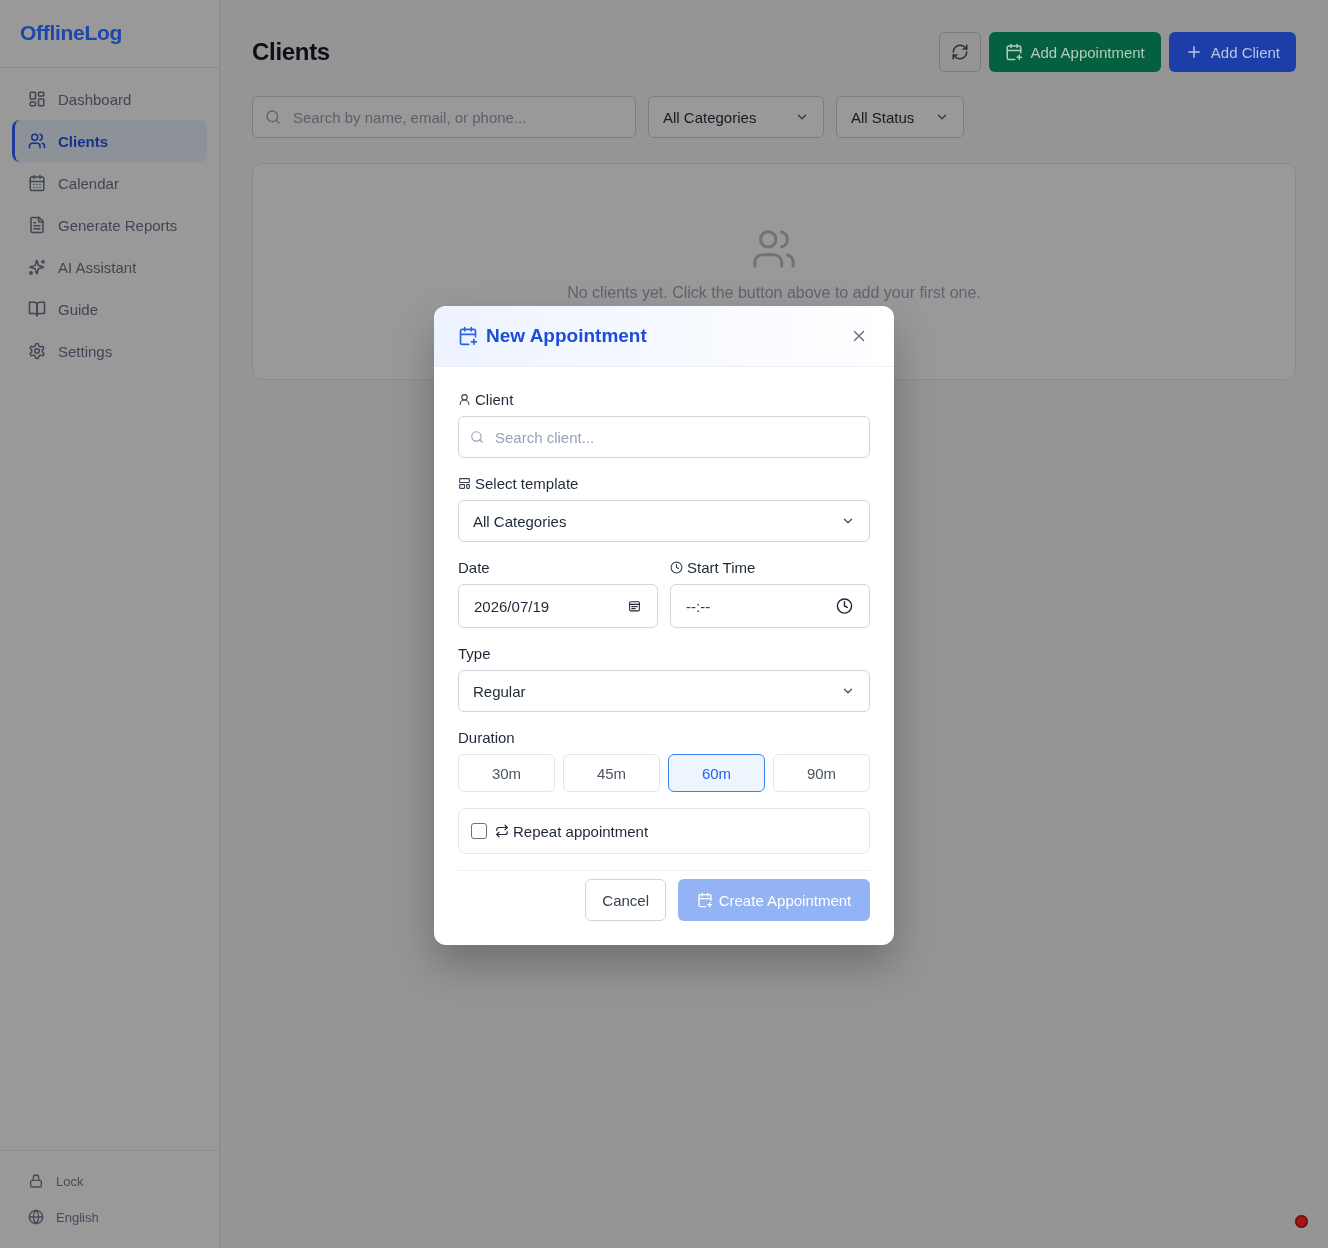 The width and height of the screenshot is (1328, 1248). Describe the element at coordinates (71, 32) in the screenshot. I see `app-logo: OfflineLog` at that location.